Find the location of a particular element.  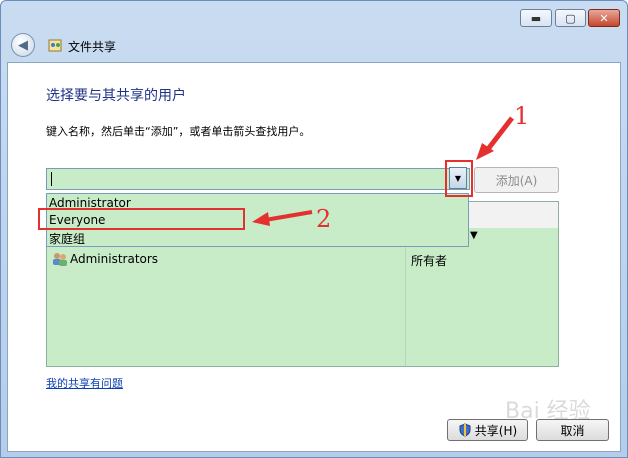

sharing-help-link: 我的共享有问题 is located at coordinates (84, 383).